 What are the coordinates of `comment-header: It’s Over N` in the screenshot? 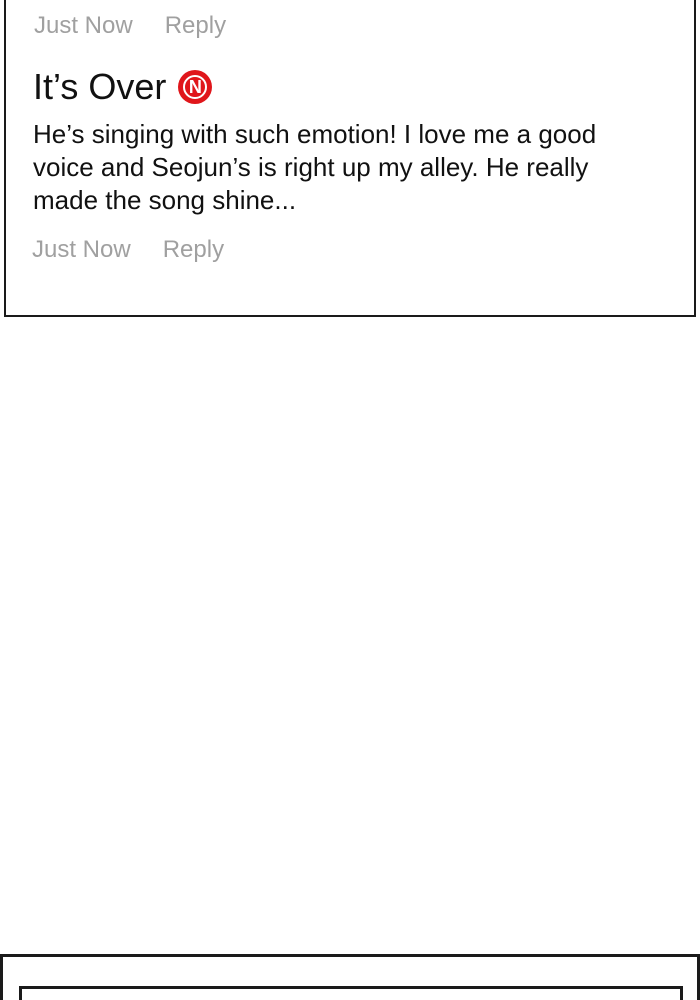 It's located at (348, 87).